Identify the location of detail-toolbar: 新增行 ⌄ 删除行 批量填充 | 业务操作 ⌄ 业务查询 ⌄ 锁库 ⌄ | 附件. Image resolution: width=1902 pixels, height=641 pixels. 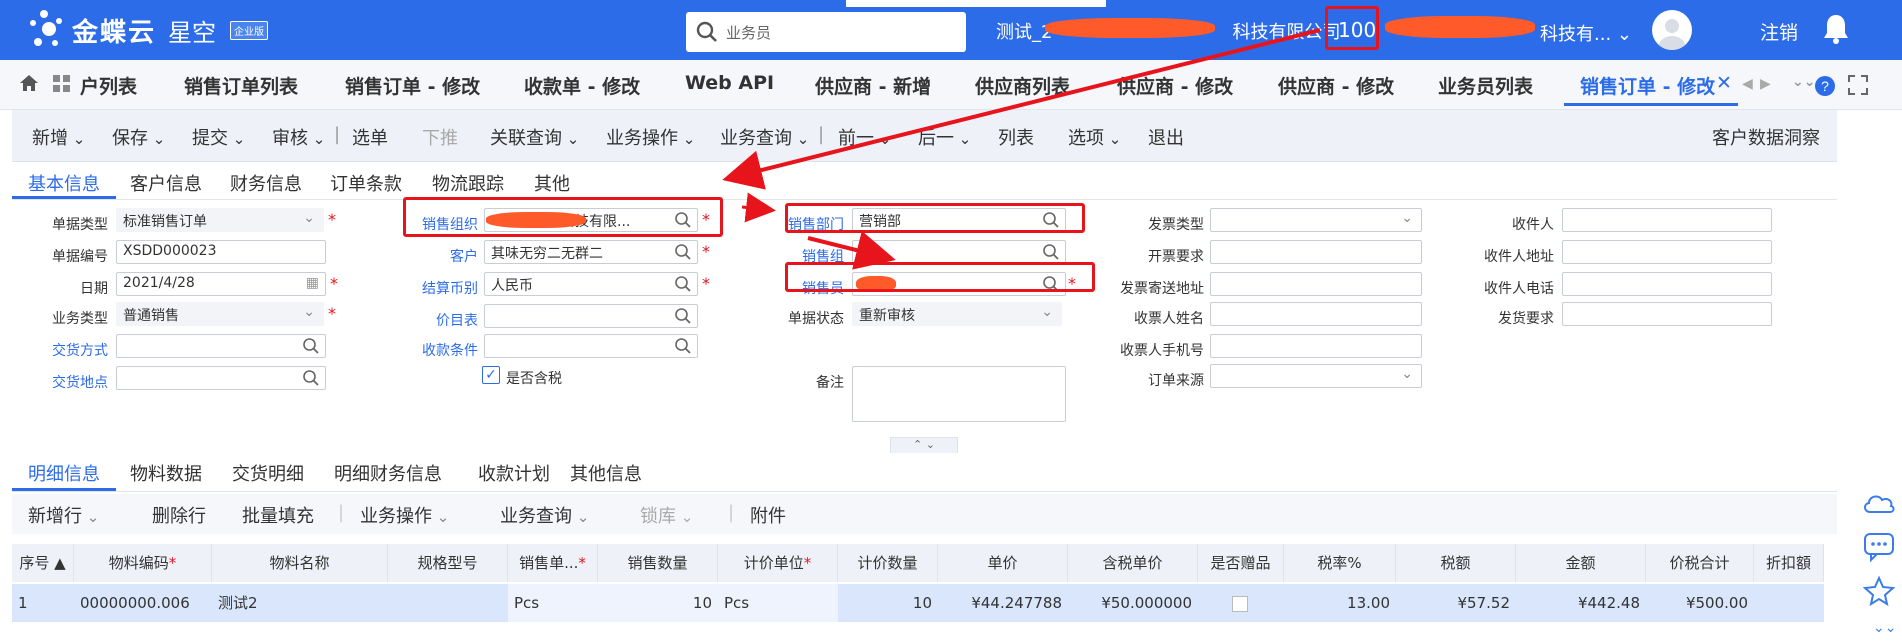
(924, 514).